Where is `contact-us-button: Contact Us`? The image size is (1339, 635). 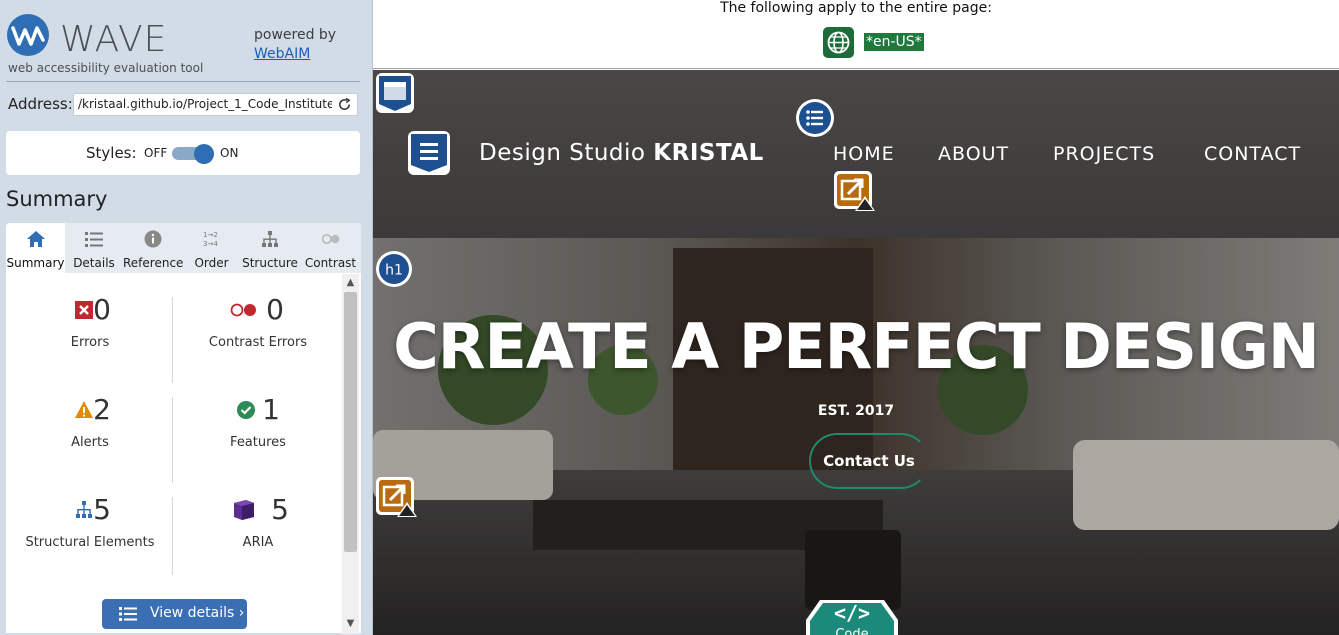 contact-us-button: Contact Us is located at coordinates (869, 461).